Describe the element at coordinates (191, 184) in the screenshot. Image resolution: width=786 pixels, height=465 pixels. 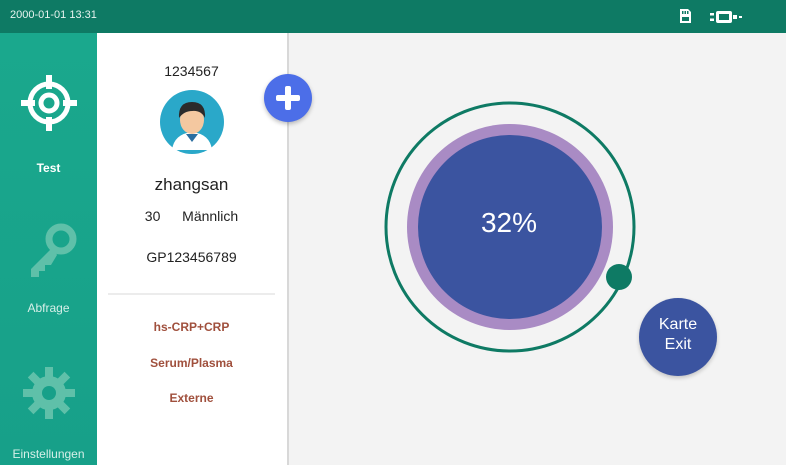
I see `patient-name: zhangsan` at that location.